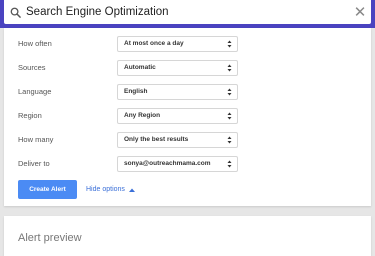 The width and height of the screenshot is (375, 256). What do you see at coordinates (360, 12) in the screenshot?
I see `close-icon: ✕` at bounding box center [360, 12].